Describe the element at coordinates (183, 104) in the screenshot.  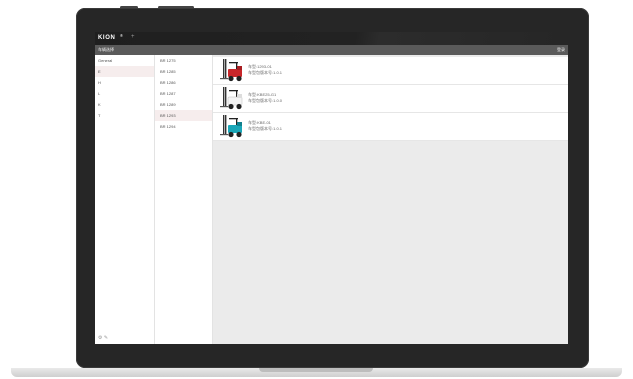
I see `model-item: BR 1289` at that location.